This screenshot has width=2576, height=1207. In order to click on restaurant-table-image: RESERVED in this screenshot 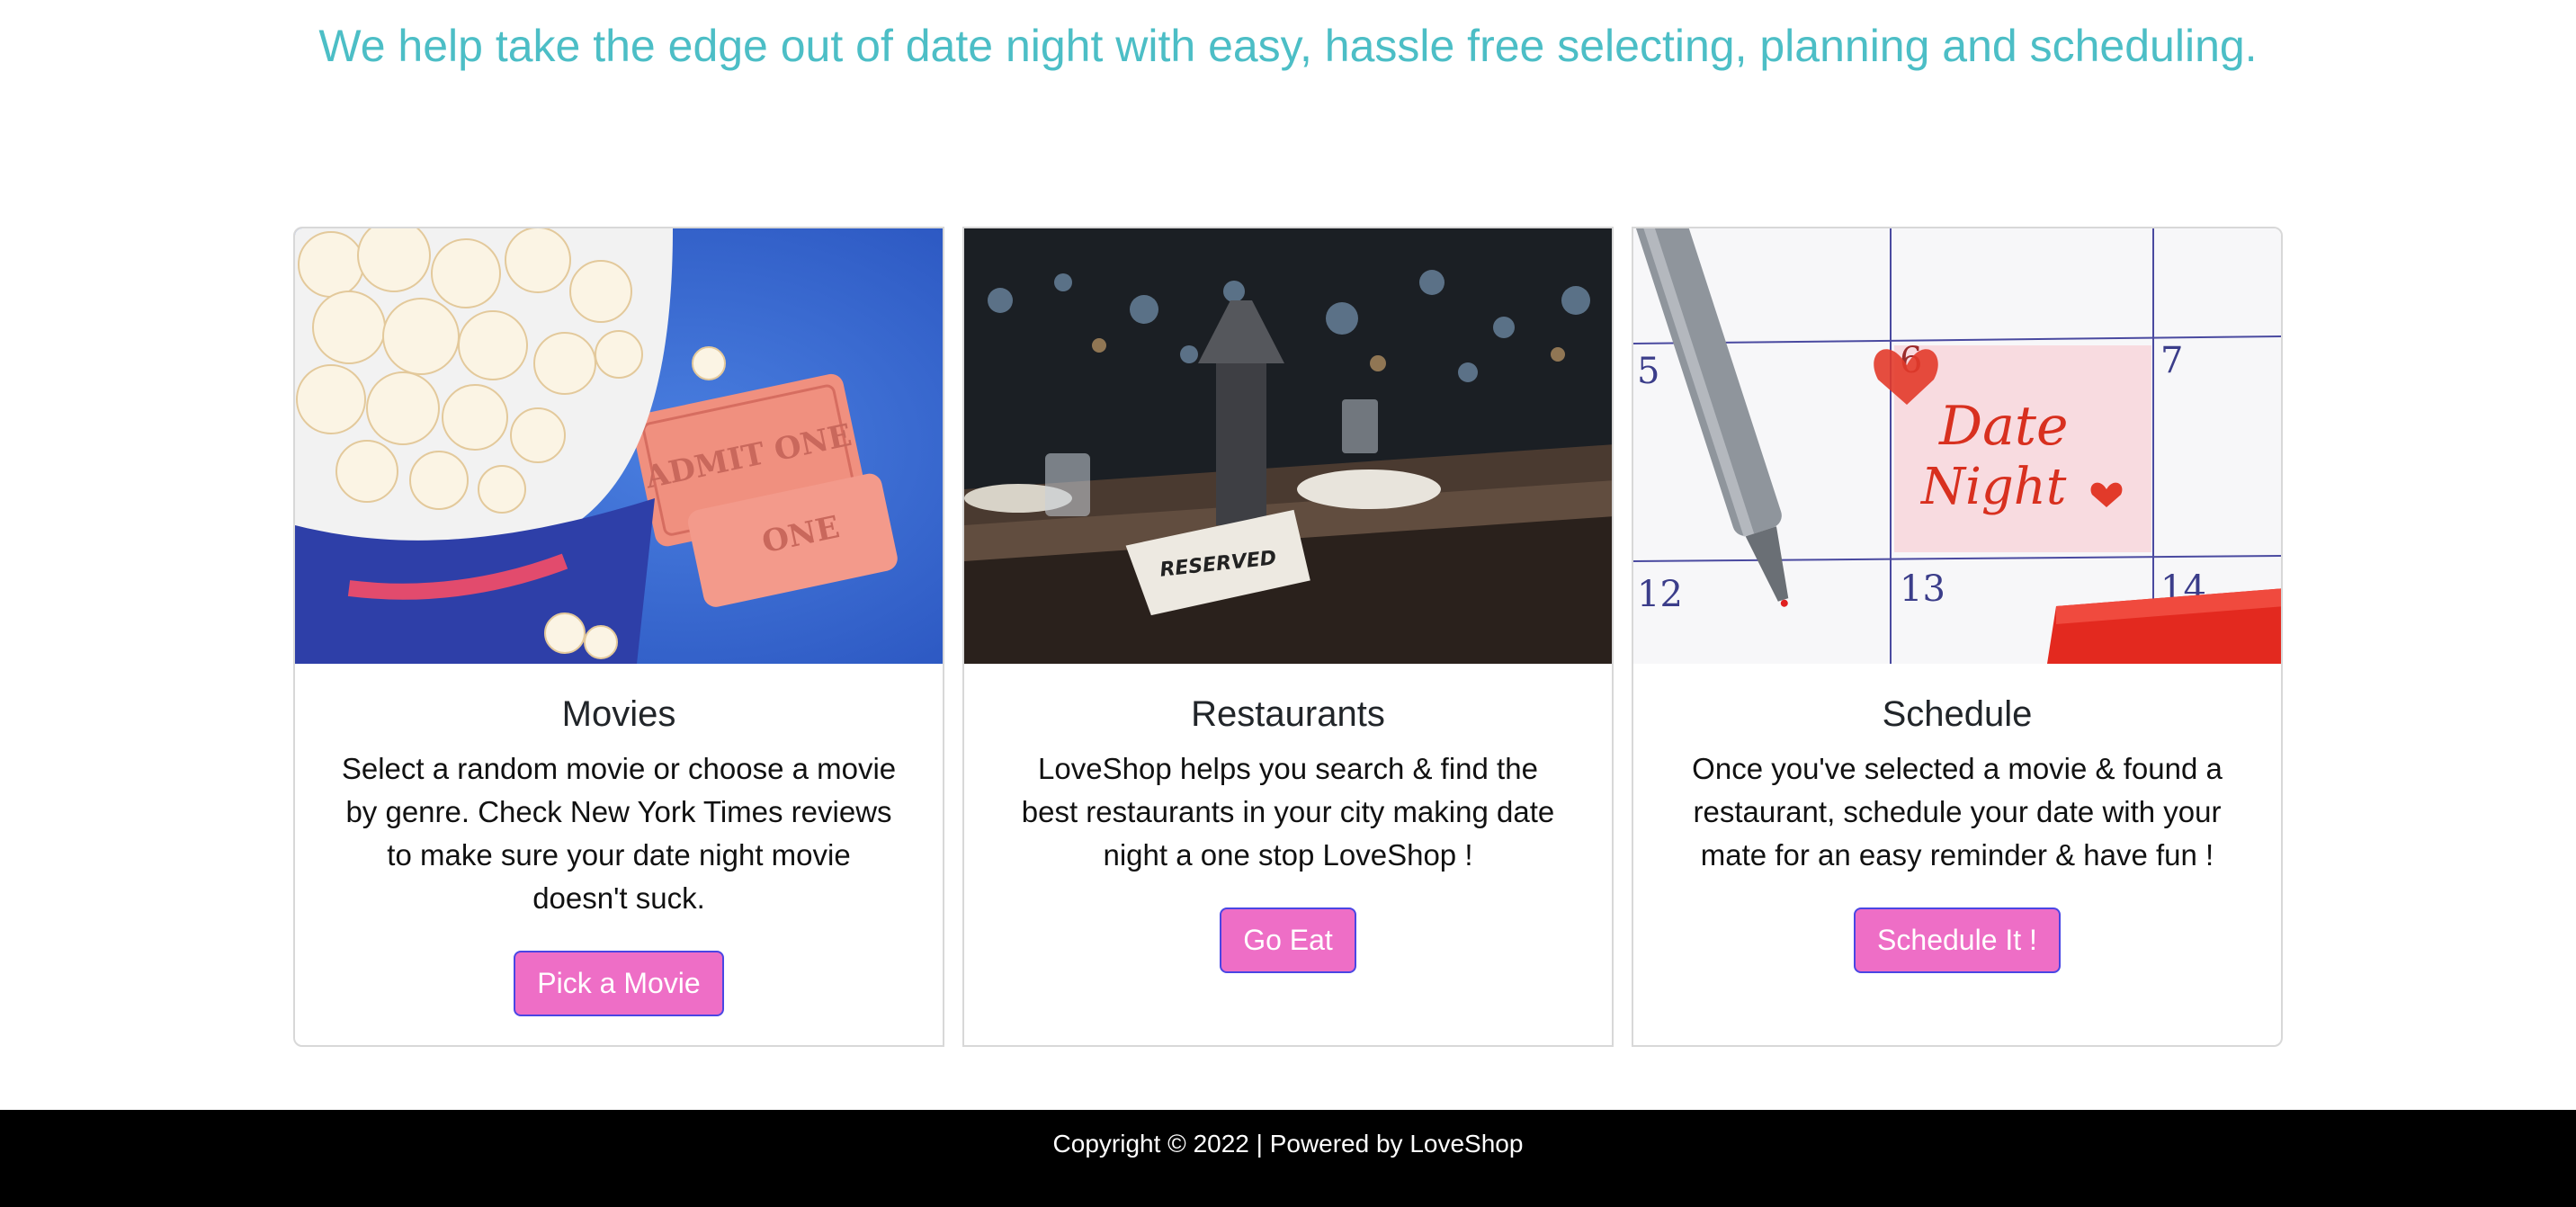, I will do `click(1288, 446)`.